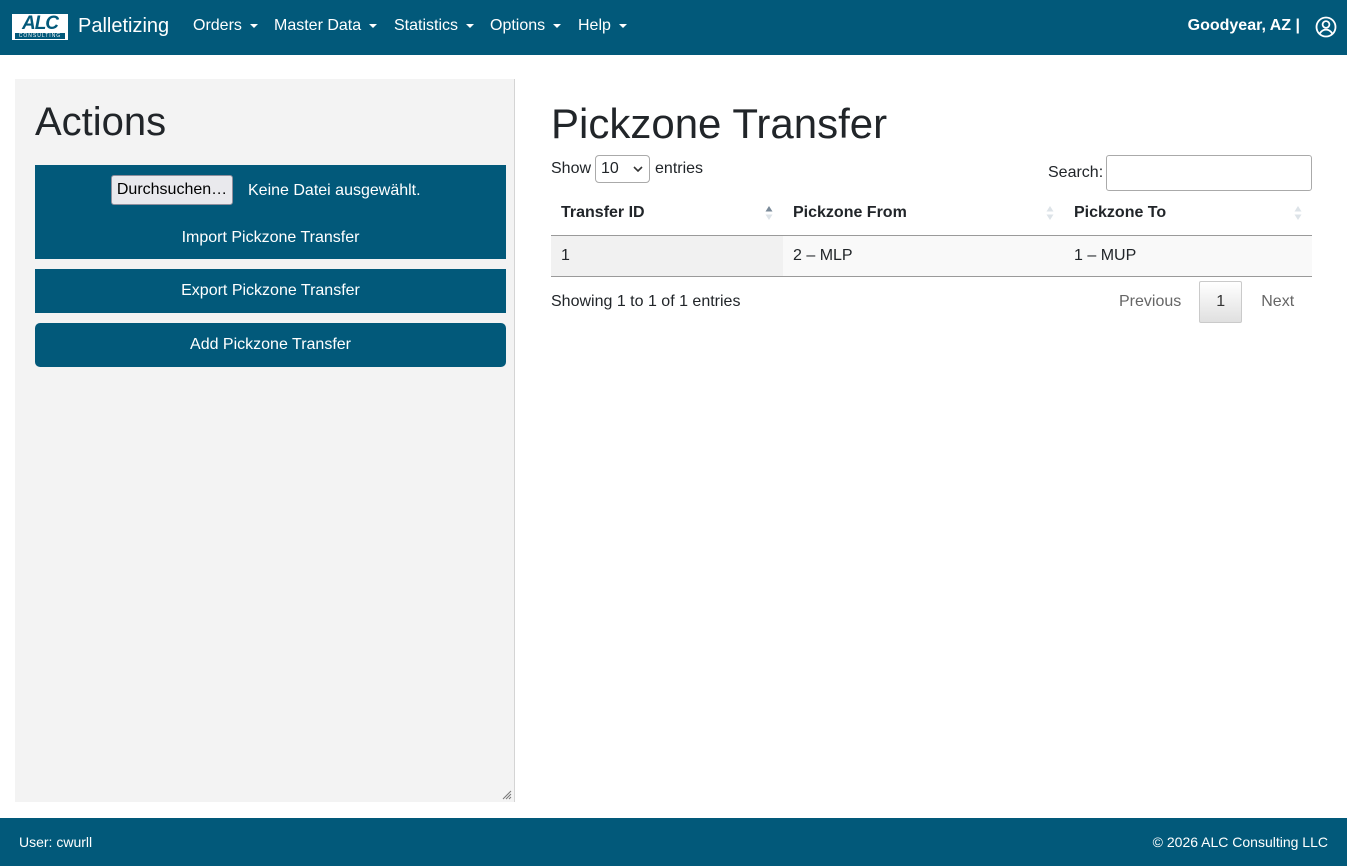 The width and height of the screenshot is (1347, 866). I want to click on app-brand: Palletizing, so click(123, 26).